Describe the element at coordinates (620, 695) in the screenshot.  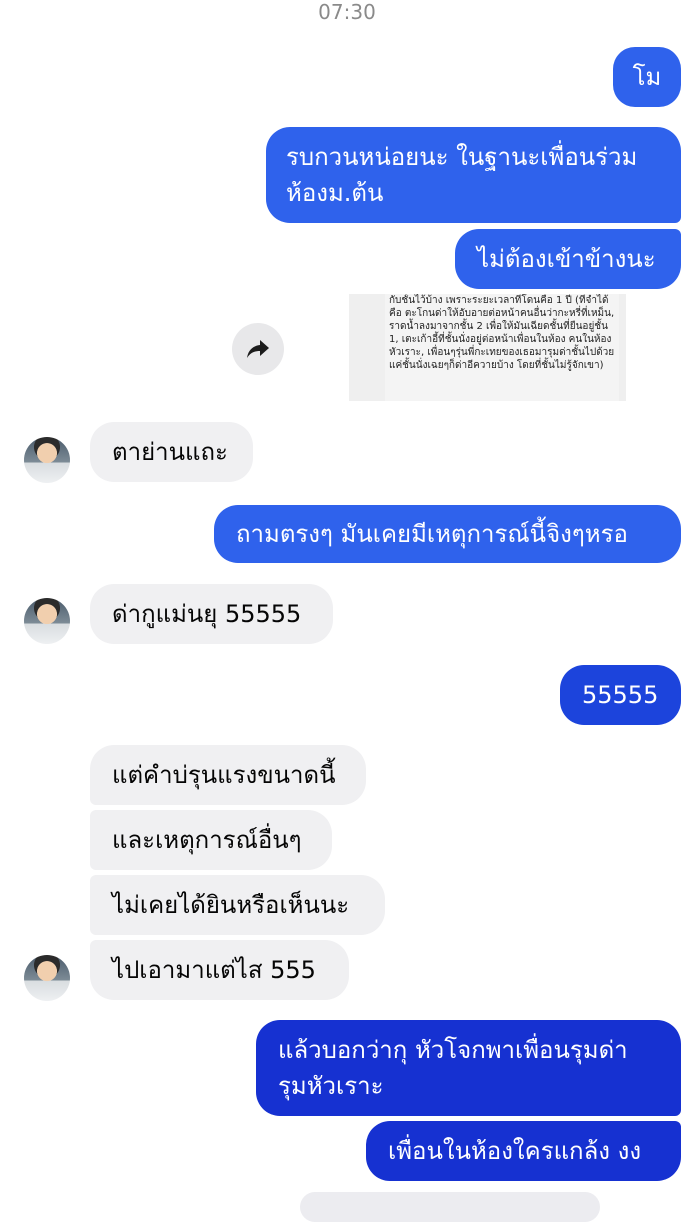
I see `message-outgoing: 55555` at that location.